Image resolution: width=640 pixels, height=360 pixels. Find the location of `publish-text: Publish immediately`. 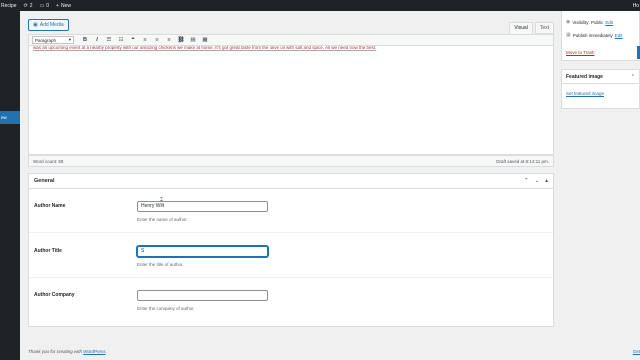

publish-text: Publish immediately is located at coordinates (592, 35).